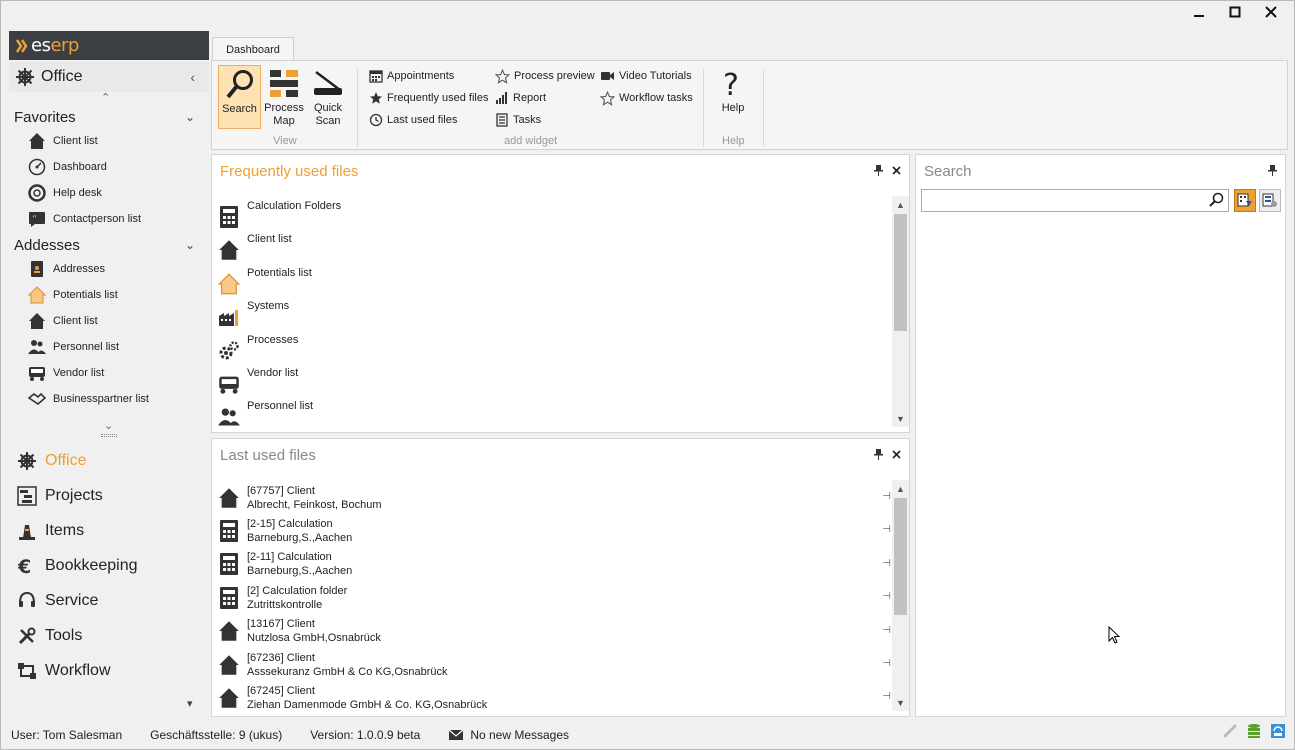 This screenshot has height=750, width=1295. I want to click on search-filter-button, so click(1245, 200).